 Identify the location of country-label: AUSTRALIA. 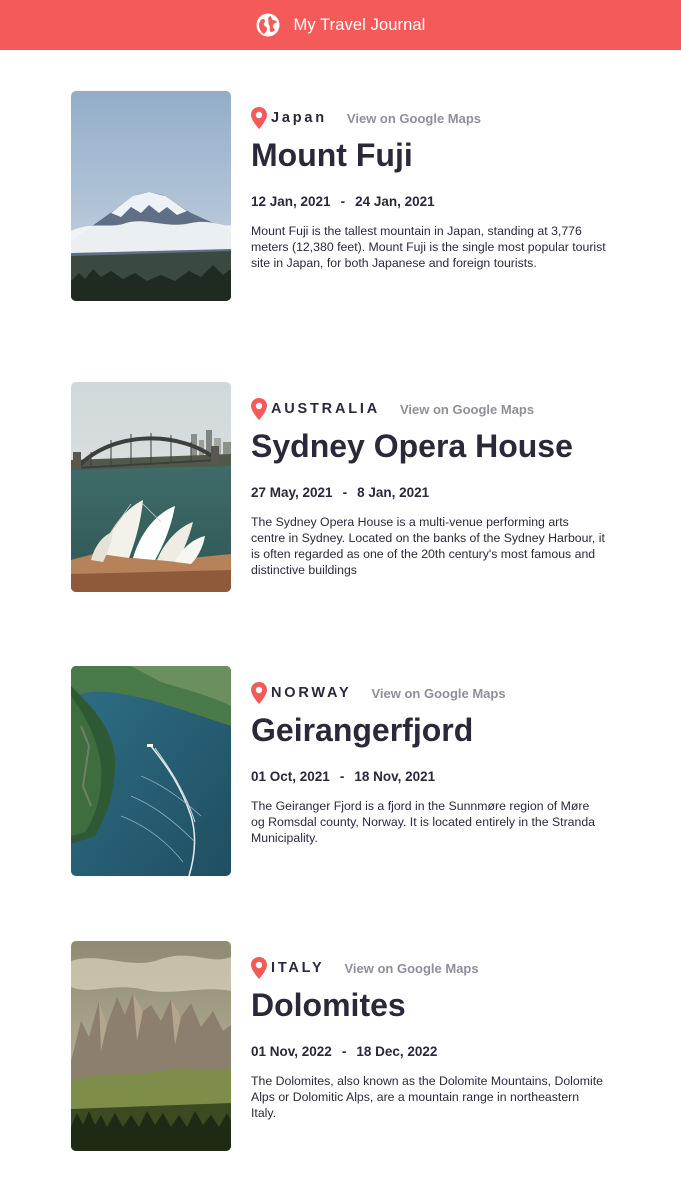
(325, 409).